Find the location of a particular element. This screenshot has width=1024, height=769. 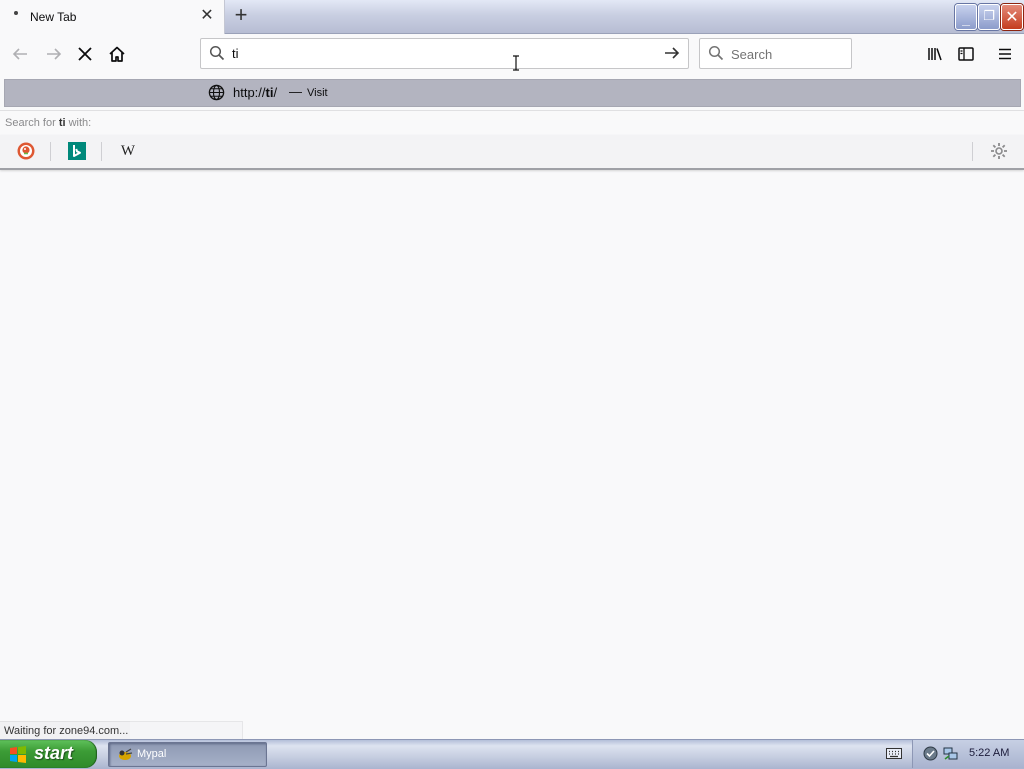

window-minimize-button: _ is located at coordinates (966, 17).